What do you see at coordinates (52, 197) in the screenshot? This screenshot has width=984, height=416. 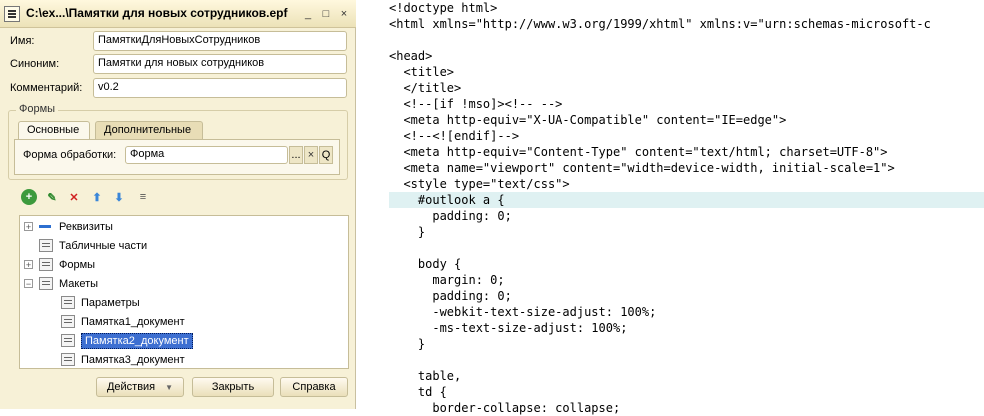 I see `edit-icon: ✎` at bounding box center [52, 197].